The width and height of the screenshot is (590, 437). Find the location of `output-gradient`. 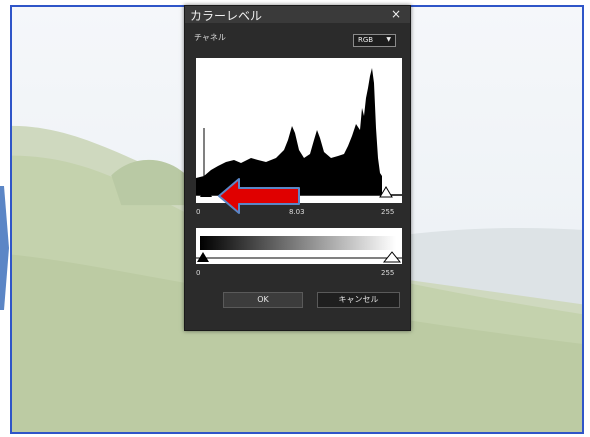

output-gradient is located at coordinates (299, 249).